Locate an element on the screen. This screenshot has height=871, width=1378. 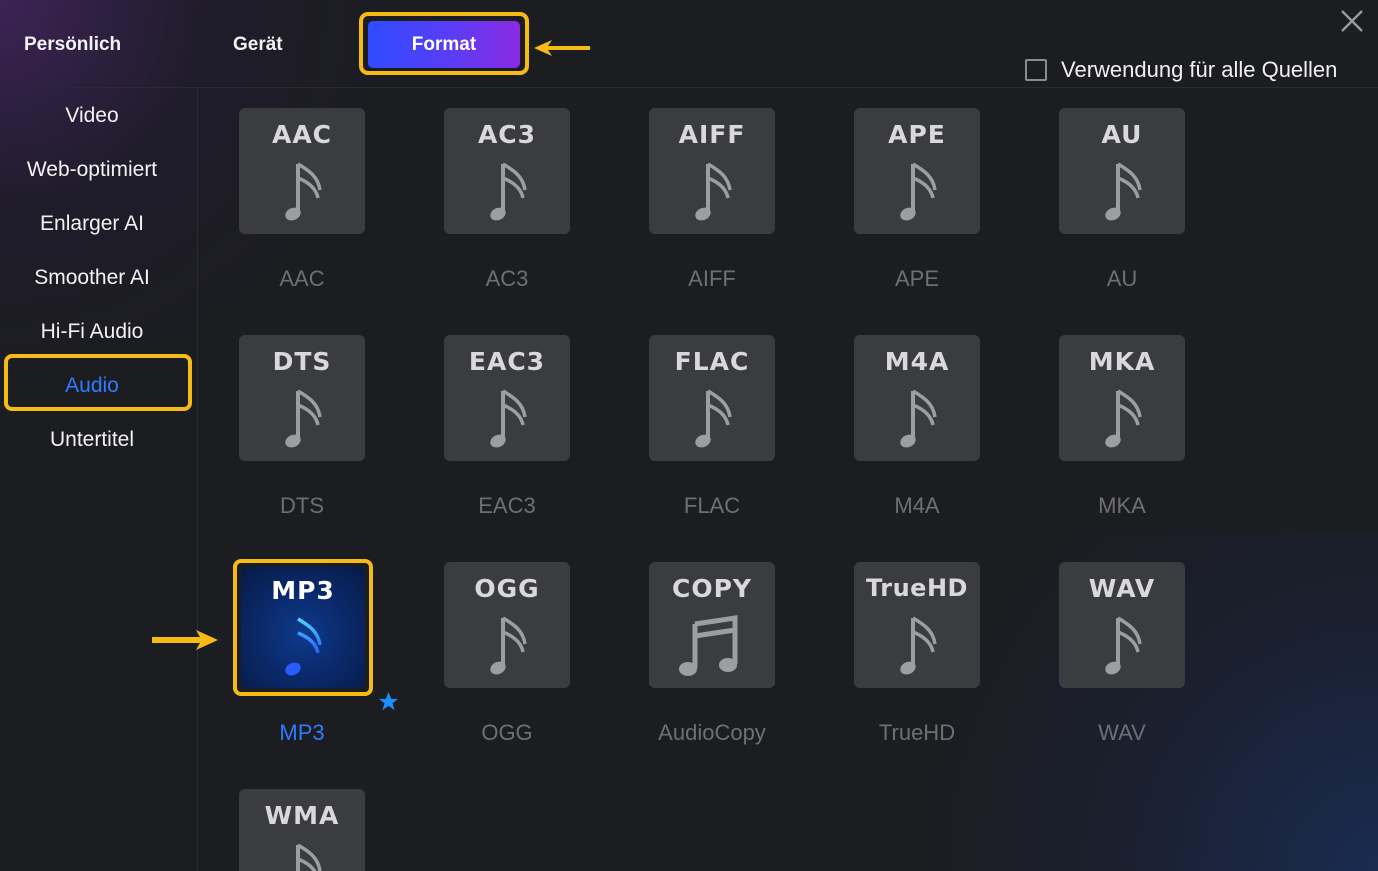
format-label: MKA is located at coordinates (1122, 505).